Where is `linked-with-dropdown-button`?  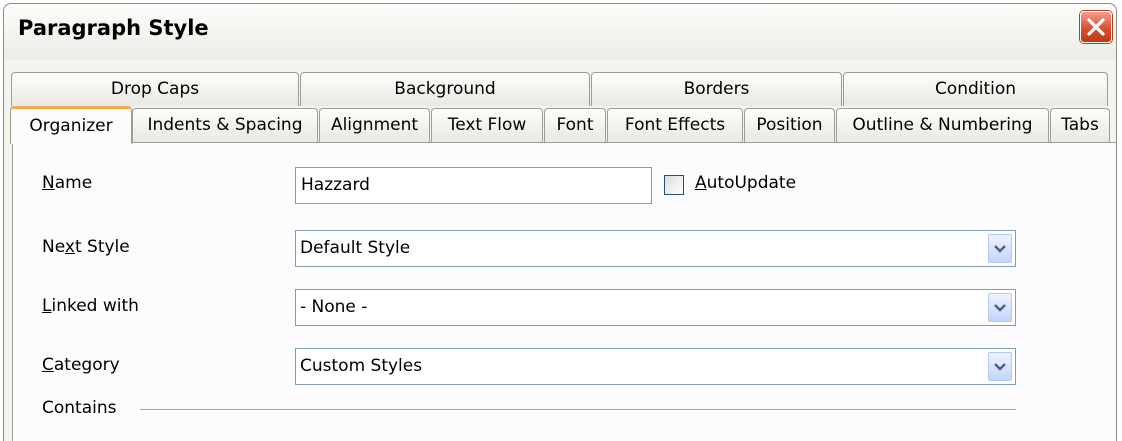
linked-with-dropdown-button is located at coordinates (1000, 307).